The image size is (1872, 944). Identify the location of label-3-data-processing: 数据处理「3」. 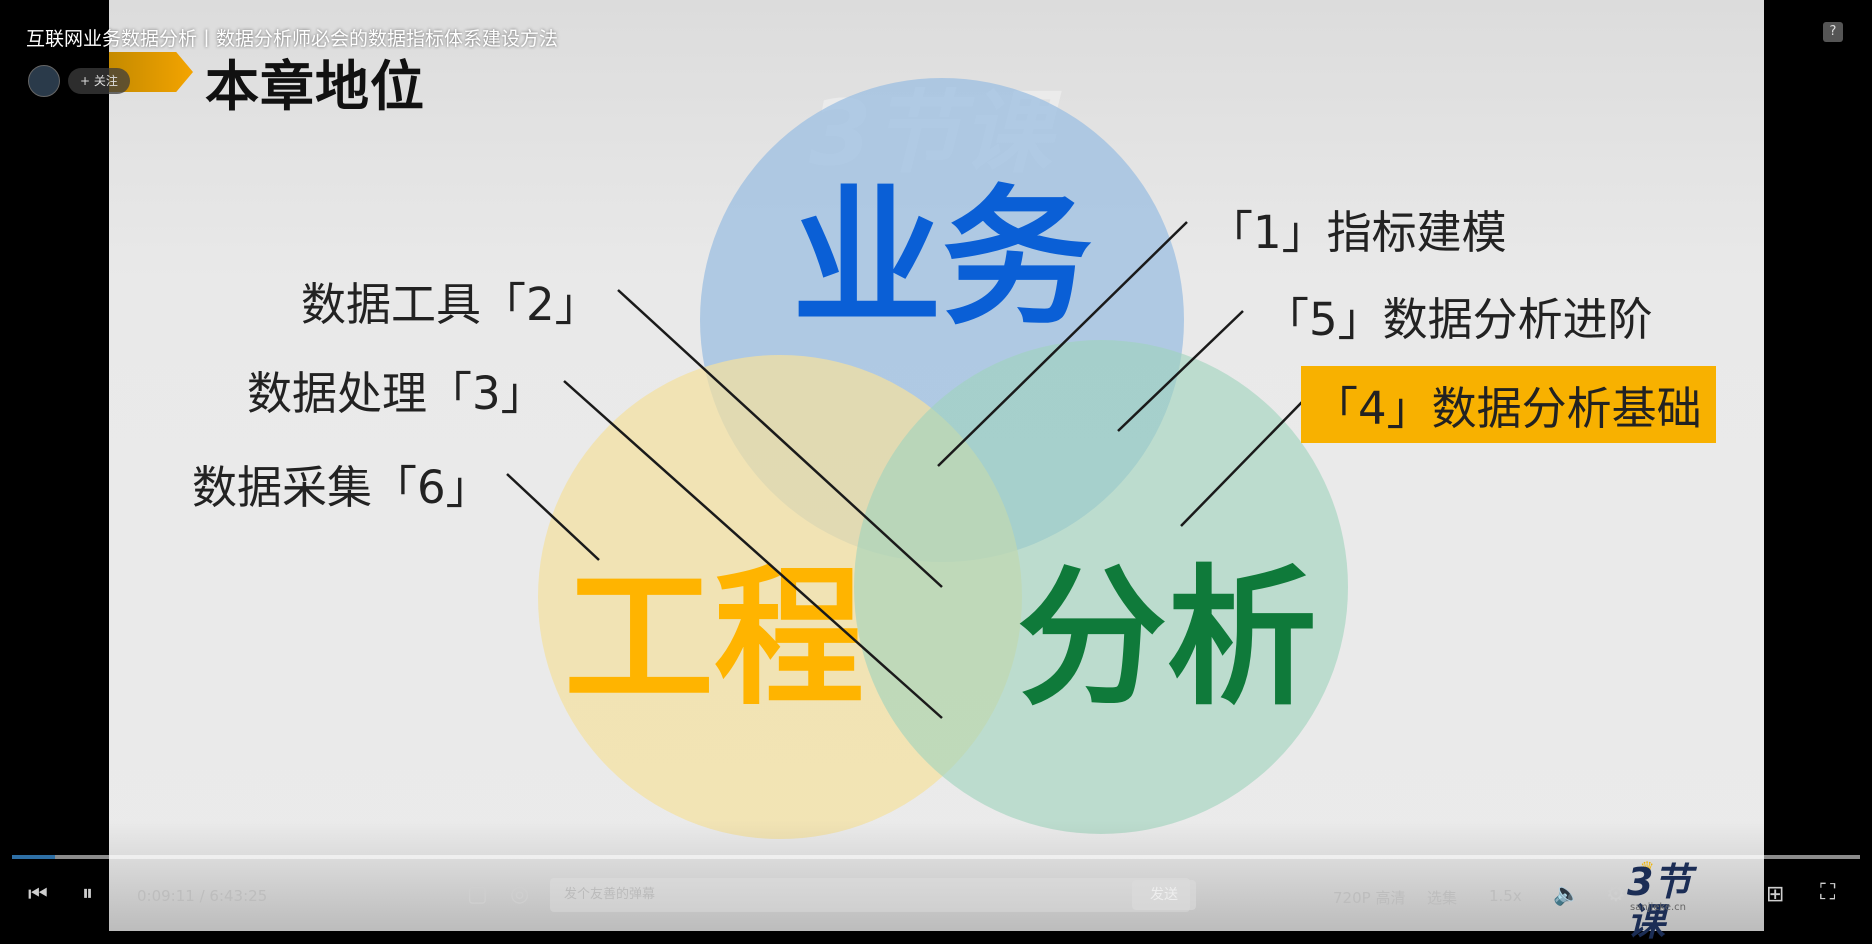
(396, 393).